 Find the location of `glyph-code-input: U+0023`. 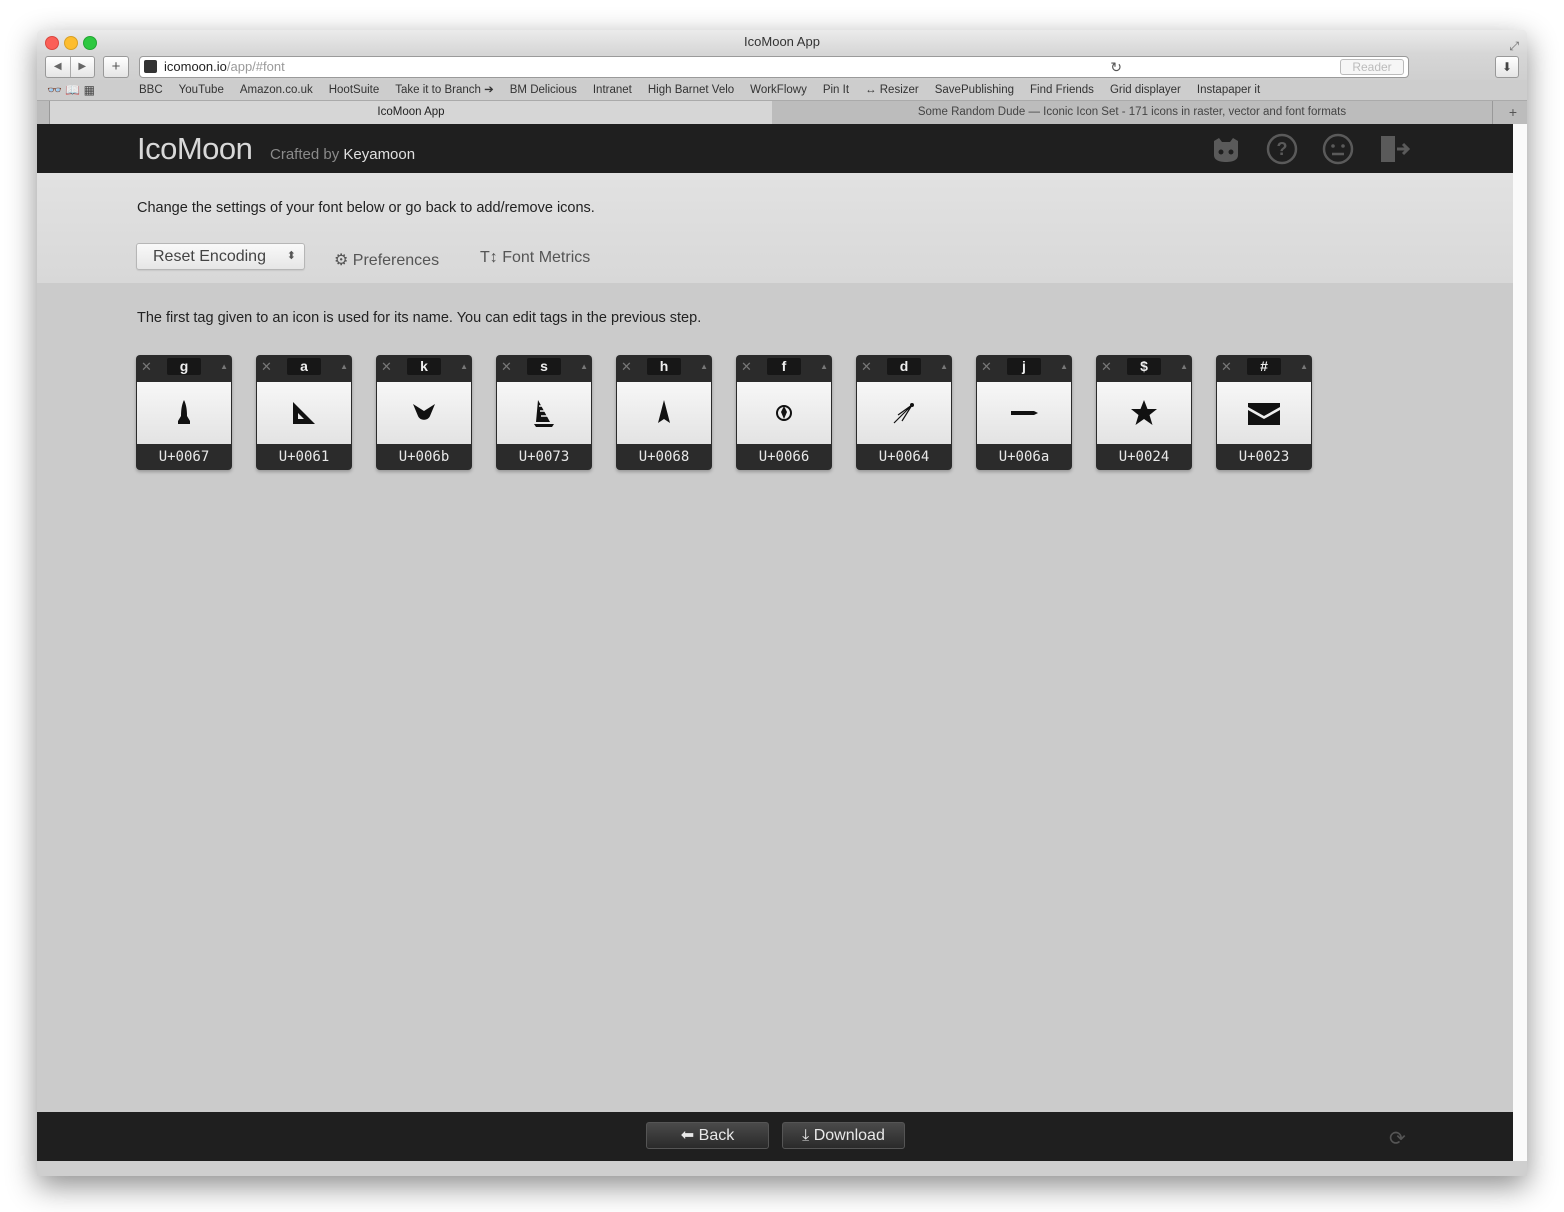

glyph-code-input: U+0023 is located at coordinates (1264, 457).